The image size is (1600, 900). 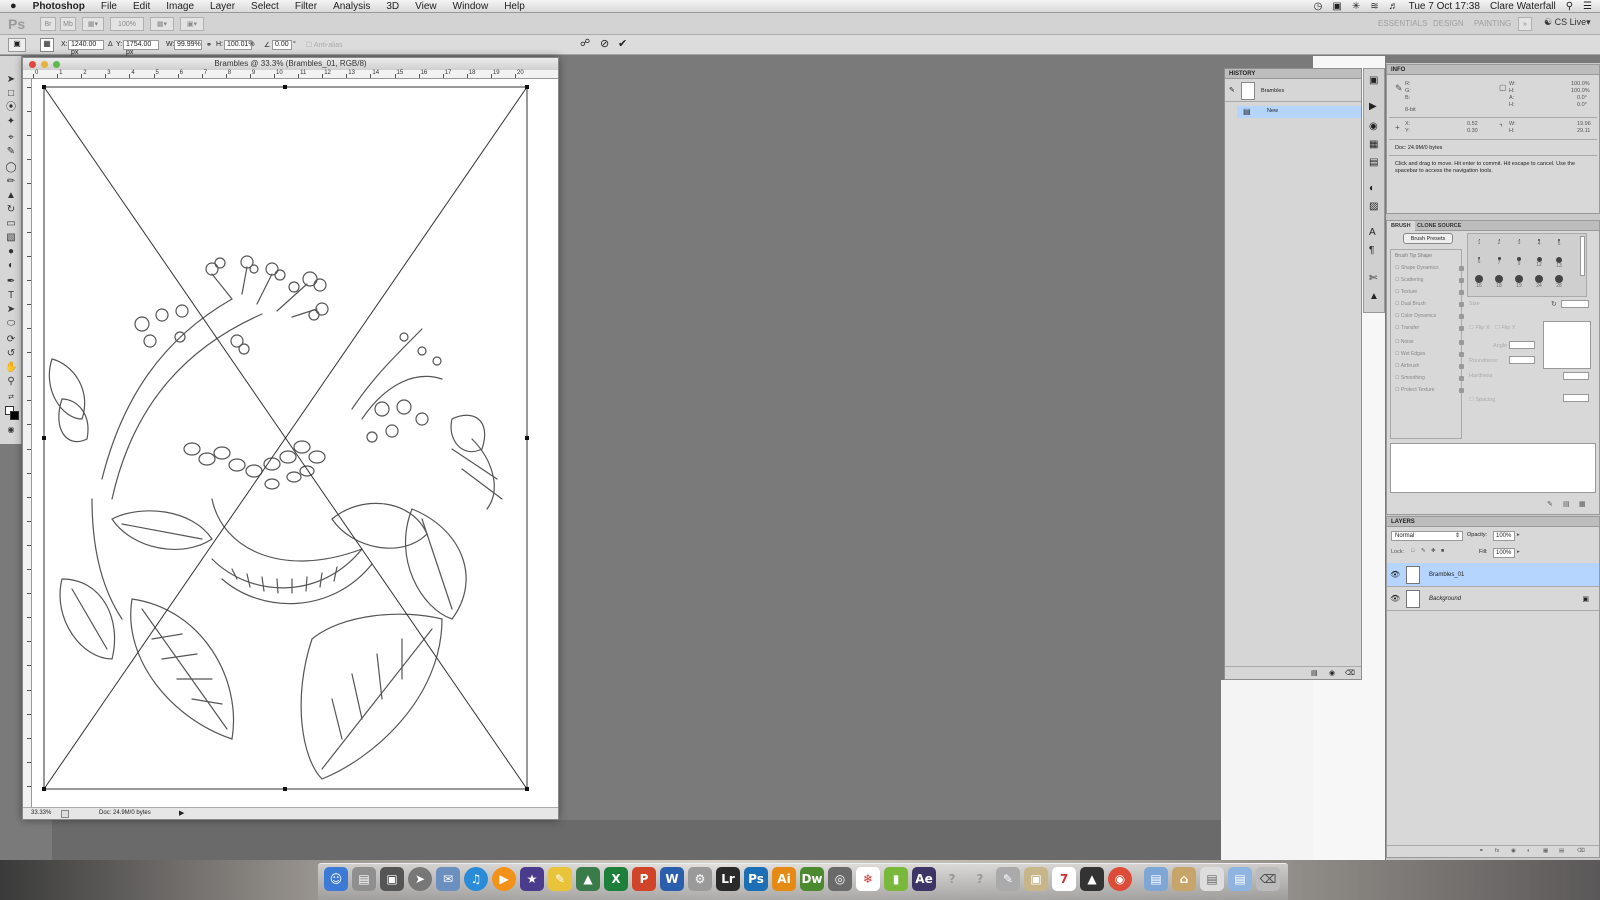 What do you see at coordinates (265, 6) in the screenshot?
I see `menu-select: Select` at bounding box center [265, 6].